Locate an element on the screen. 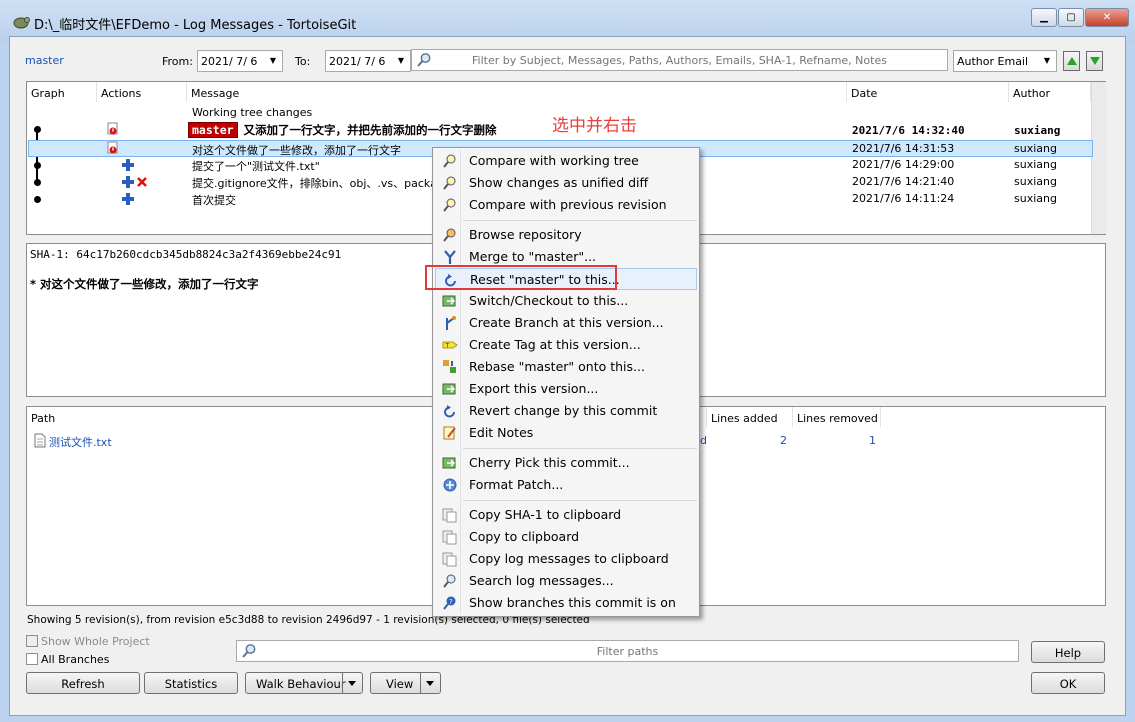 This screenshot has width=1135, height=722. statistics-button: Statistics is located at coordinates (191, 683).